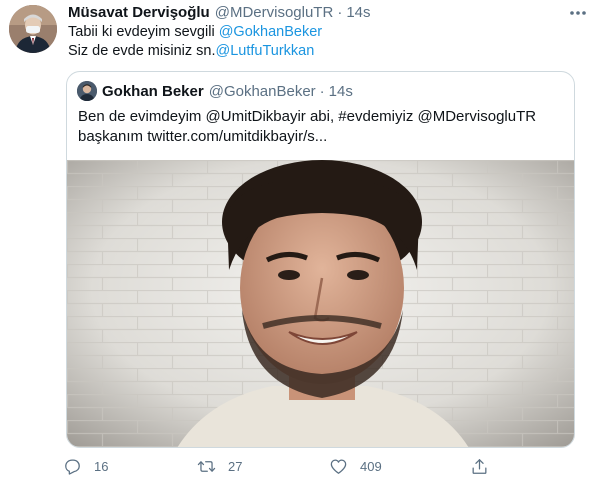 This screenshot has width=597, height=489. I want to click on heart-icon, so click(338, 466).